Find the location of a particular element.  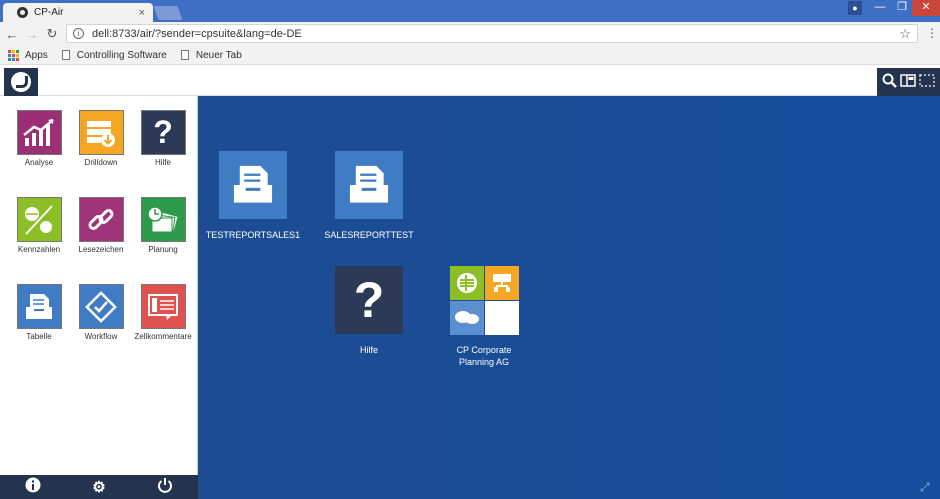

sidebar-item-label: Lesezeichen is located at coordinates (101, 249).